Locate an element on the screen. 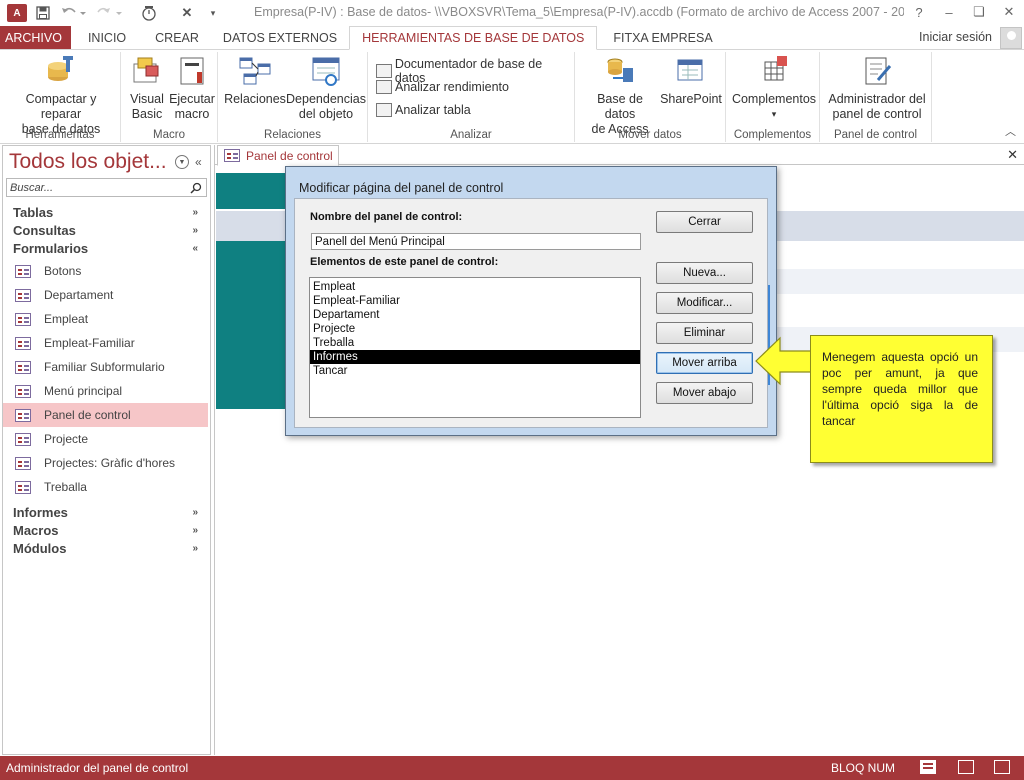  access-label-1: Base de datos is located at coordinates (620, 106).